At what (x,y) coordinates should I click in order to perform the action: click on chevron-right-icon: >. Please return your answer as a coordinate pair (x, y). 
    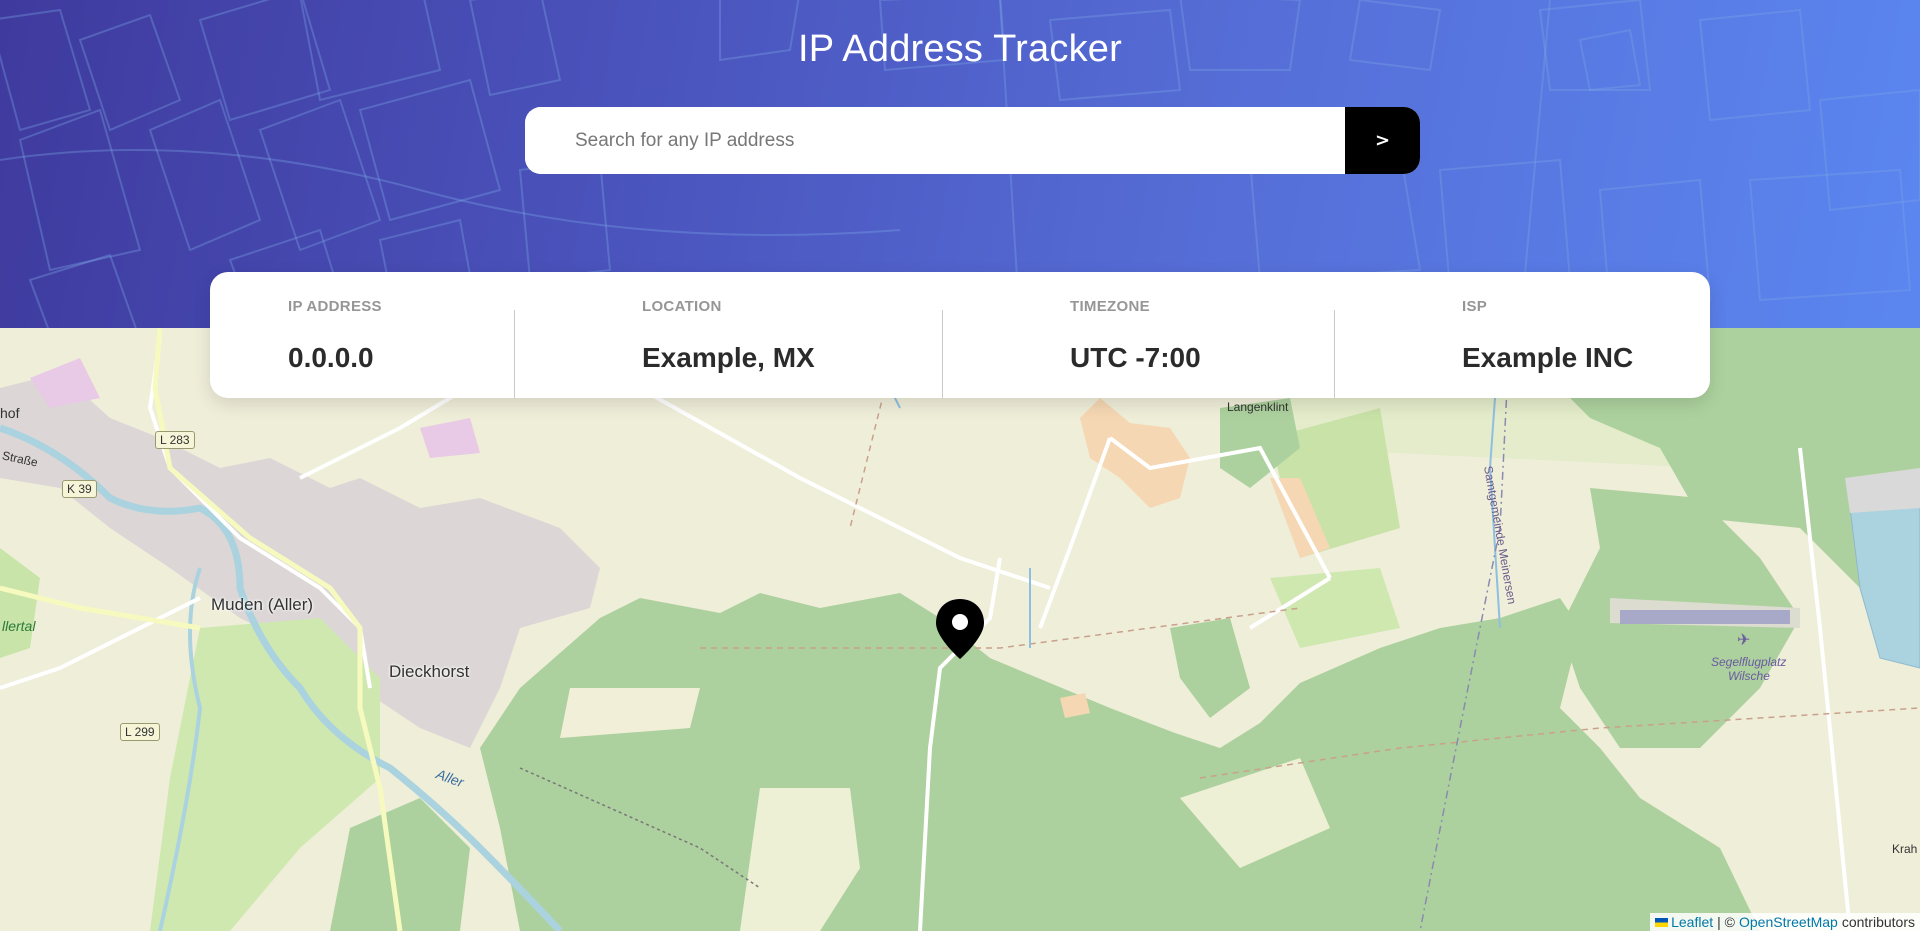
    Looking at the image, I should click on (1382, 140).